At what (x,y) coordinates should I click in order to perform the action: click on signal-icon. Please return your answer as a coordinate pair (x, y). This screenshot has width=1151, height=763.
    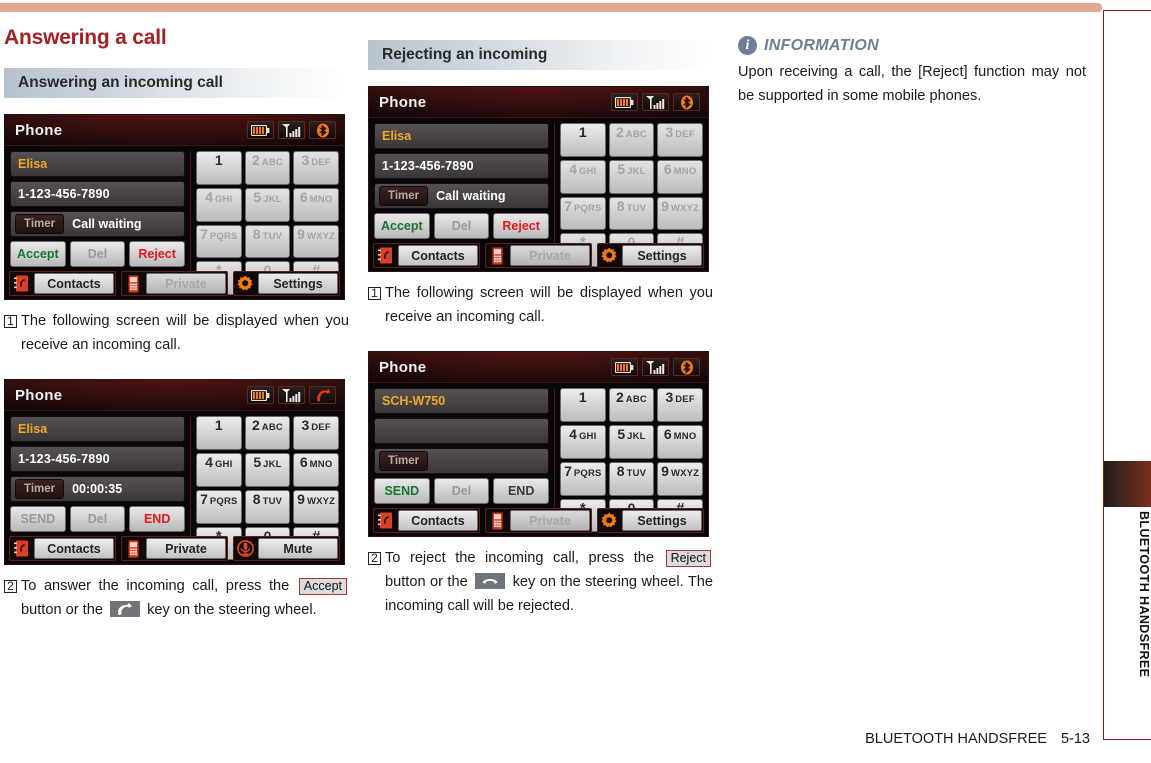
    Looking at the image, I should click on (655, 102).